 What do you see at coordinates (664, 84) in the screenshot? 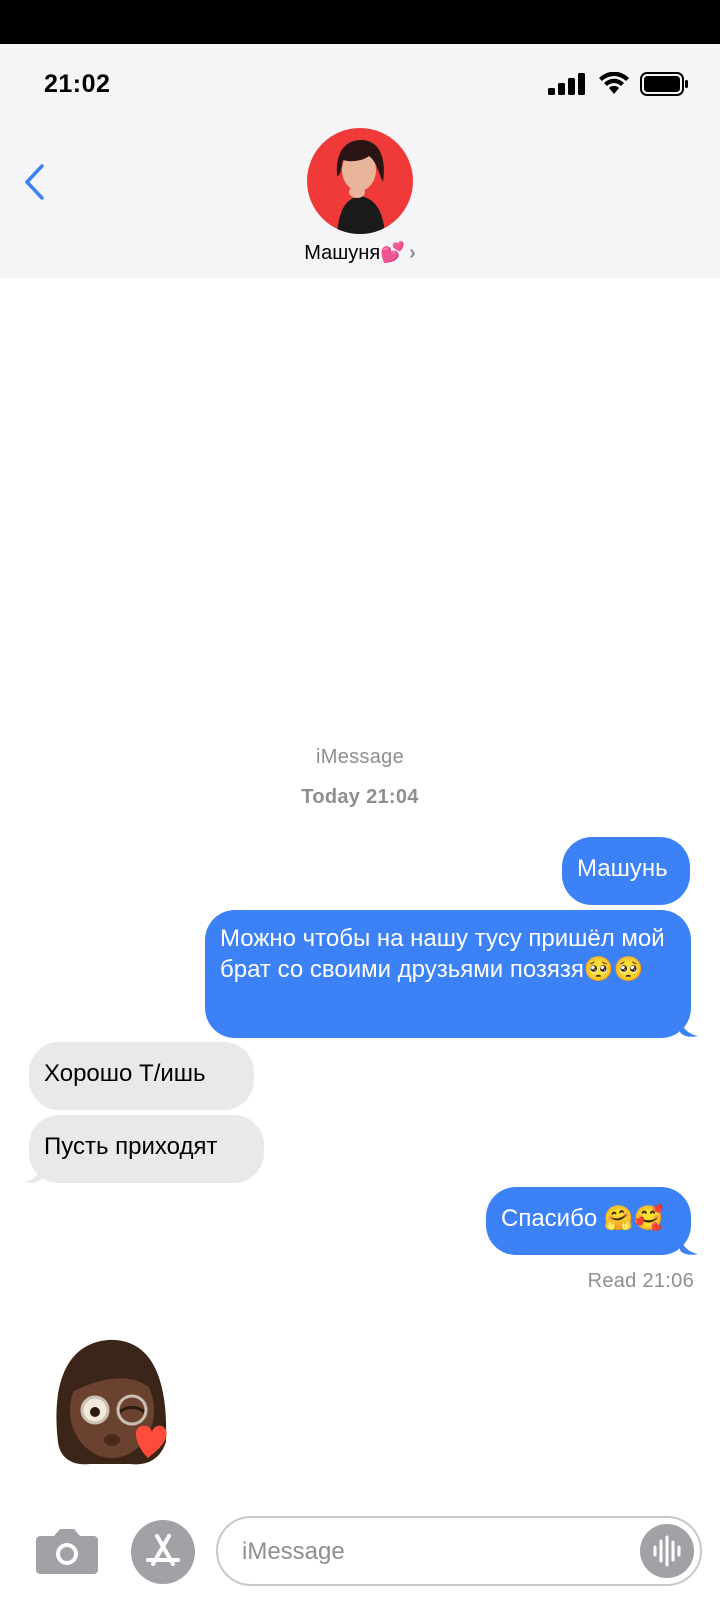
I see `battery-icon` at bounding box center [664, 84].